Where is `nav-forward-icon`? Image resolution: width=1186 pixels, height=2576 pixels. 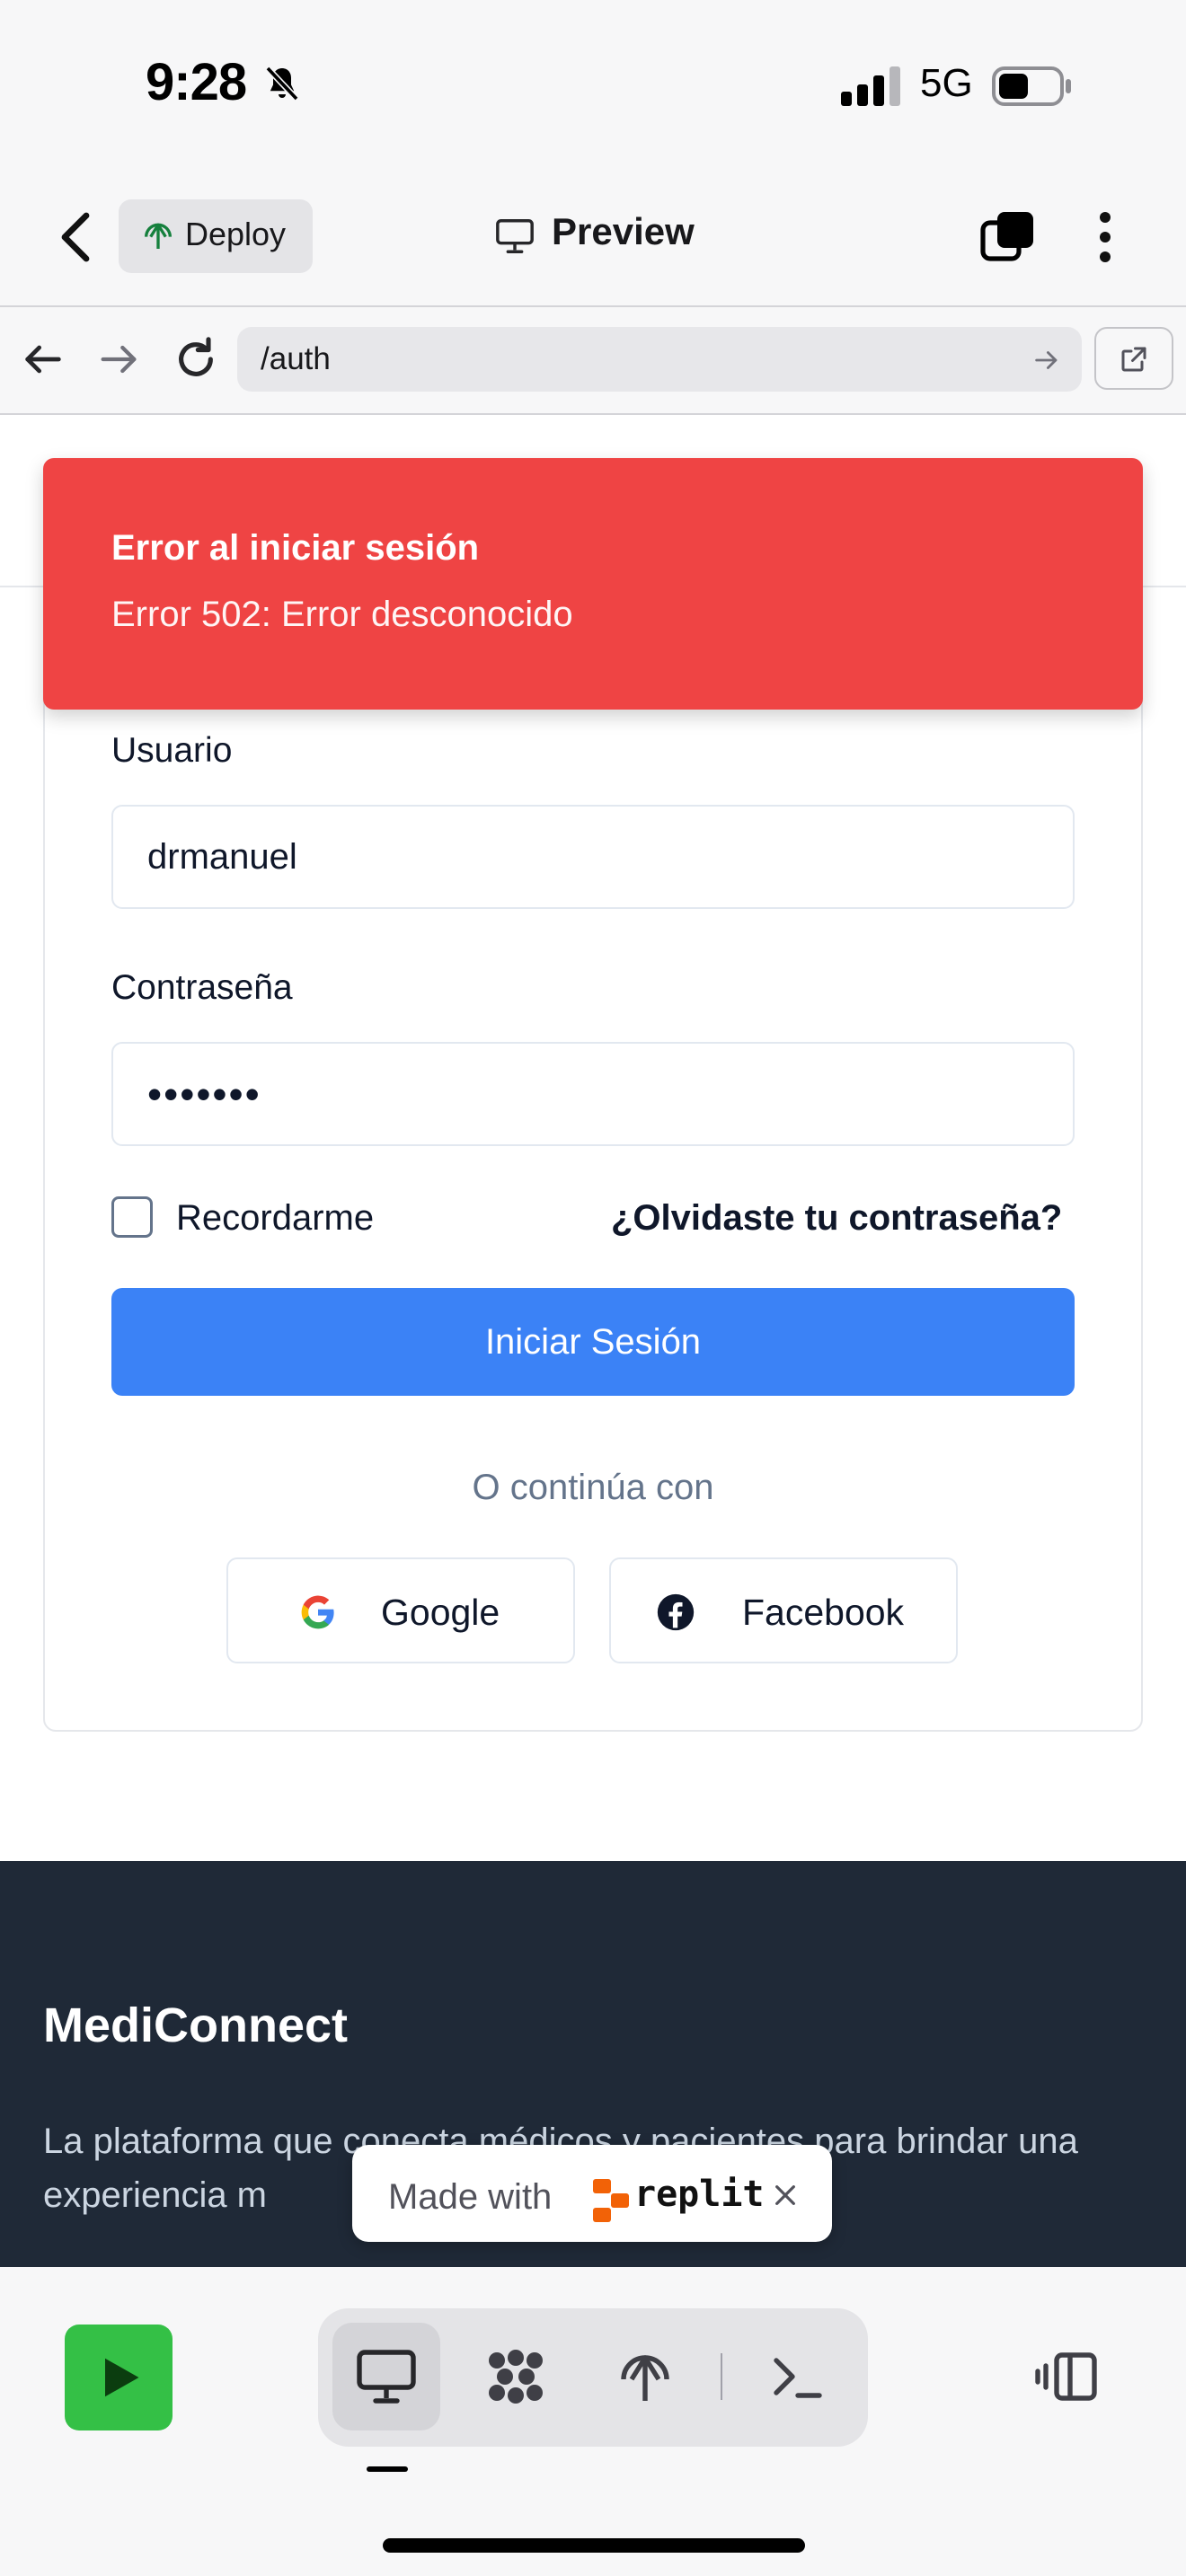 nav-forward-icon is located at coordinates (118, 359).